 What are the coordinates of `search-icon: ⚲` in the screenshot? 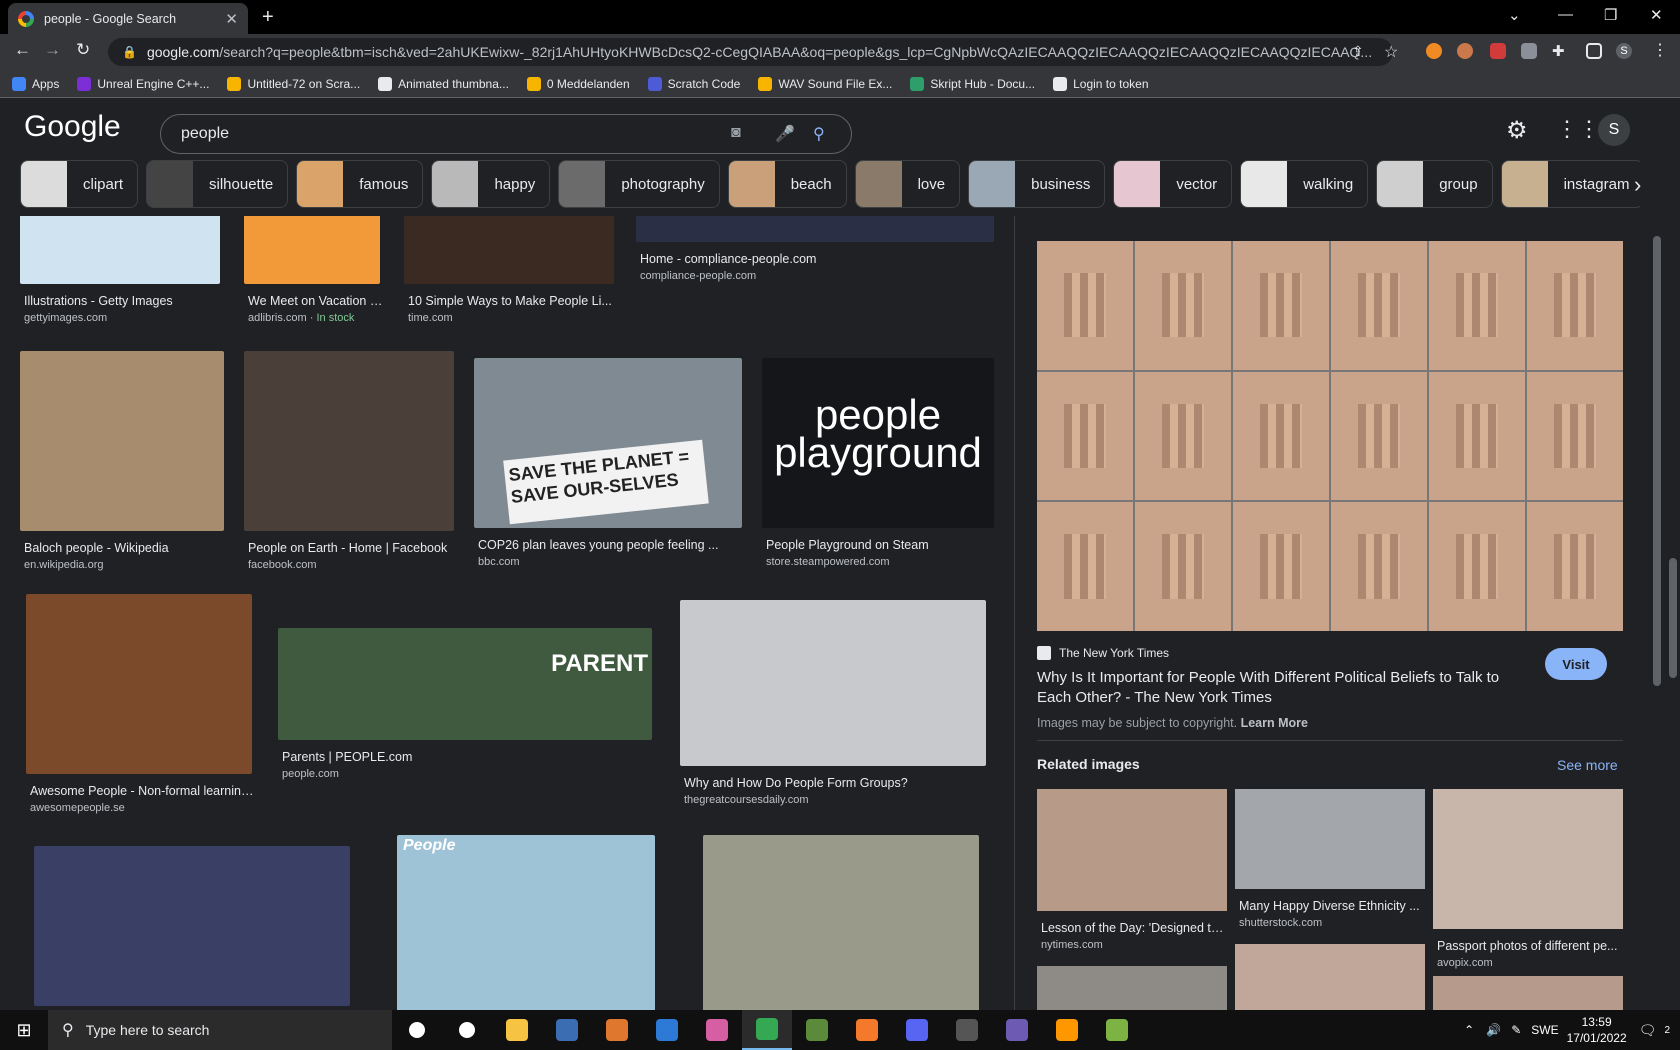 It's located at (819, 134).